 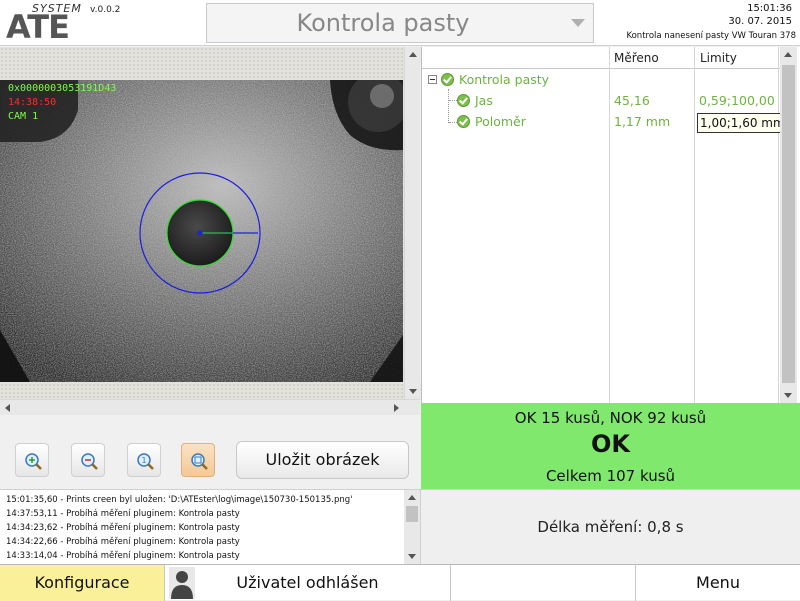 What do you see at coordinates (182, 583) in the screenshot?
I see `user-icon` at bounding box center [182, 583].